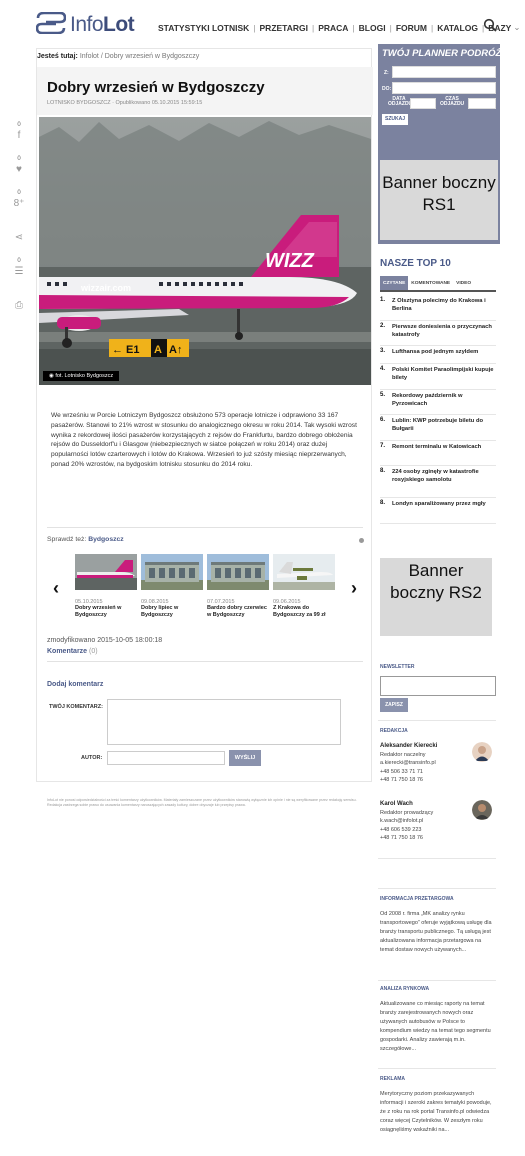 This screenshot has width=525, height=1156. I want to click on list-item: 8. Londyn sparaliżowany przez mgły, so click(438, 511).